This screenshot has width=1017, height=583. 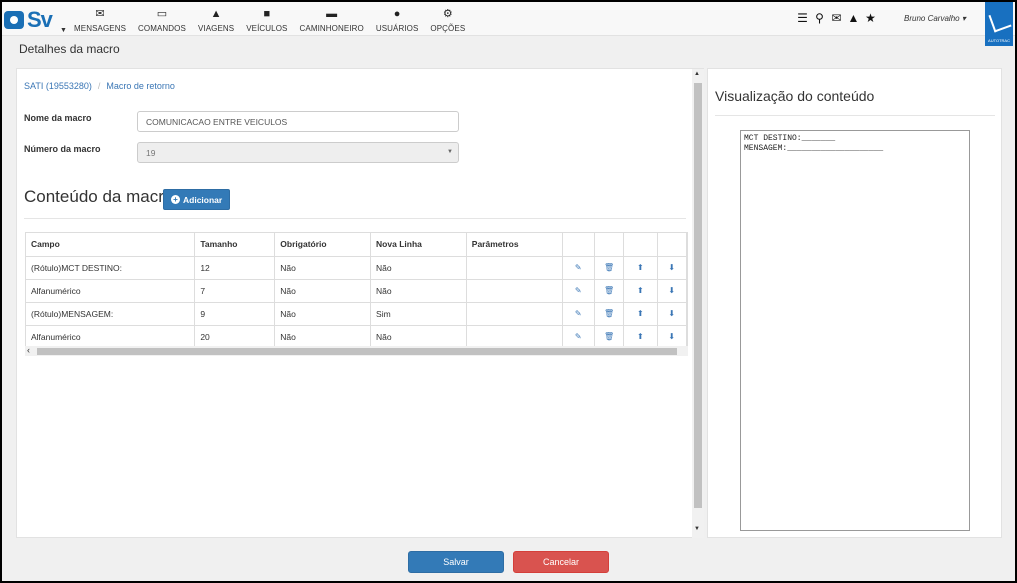 What do you see at coordinates (235, 245) in the screenshot?
I see `column-header-tamanho: Tamanho` at bounding box center [235, 245].